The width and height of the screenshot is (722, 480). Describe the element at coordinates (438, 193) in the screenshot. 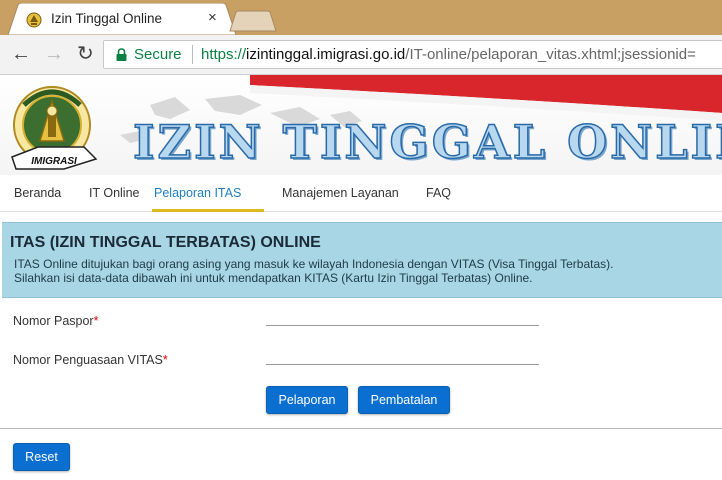

I see `menu-item-faq: FAQ` at that location.